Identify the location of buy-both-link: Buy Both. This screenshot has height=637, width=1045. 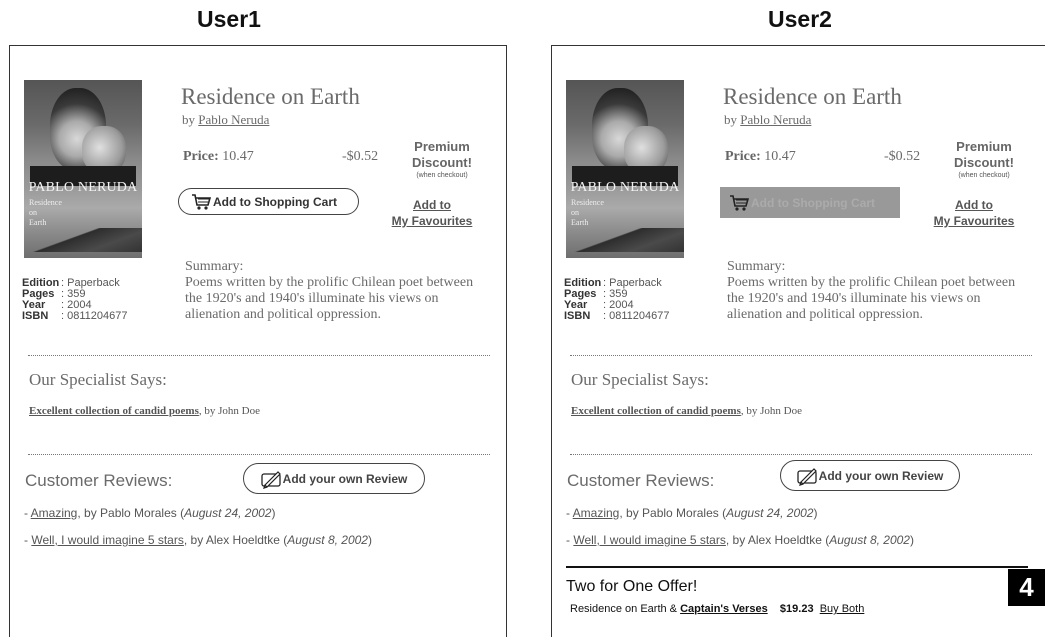
(842, 609).